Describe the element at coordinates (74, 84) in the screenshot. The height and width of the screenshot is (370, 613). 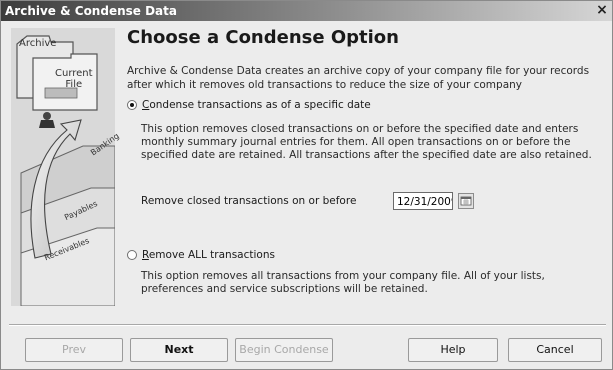
I see `current-label-line2: File` at that location.